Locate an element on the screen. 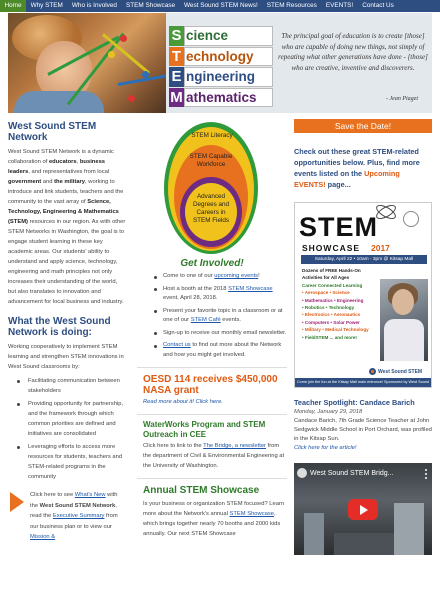 The height and width of the screenshot is (600, 440). nasa-read-more-link: Read more about it! Click here. is located at coordinates (212, 402).